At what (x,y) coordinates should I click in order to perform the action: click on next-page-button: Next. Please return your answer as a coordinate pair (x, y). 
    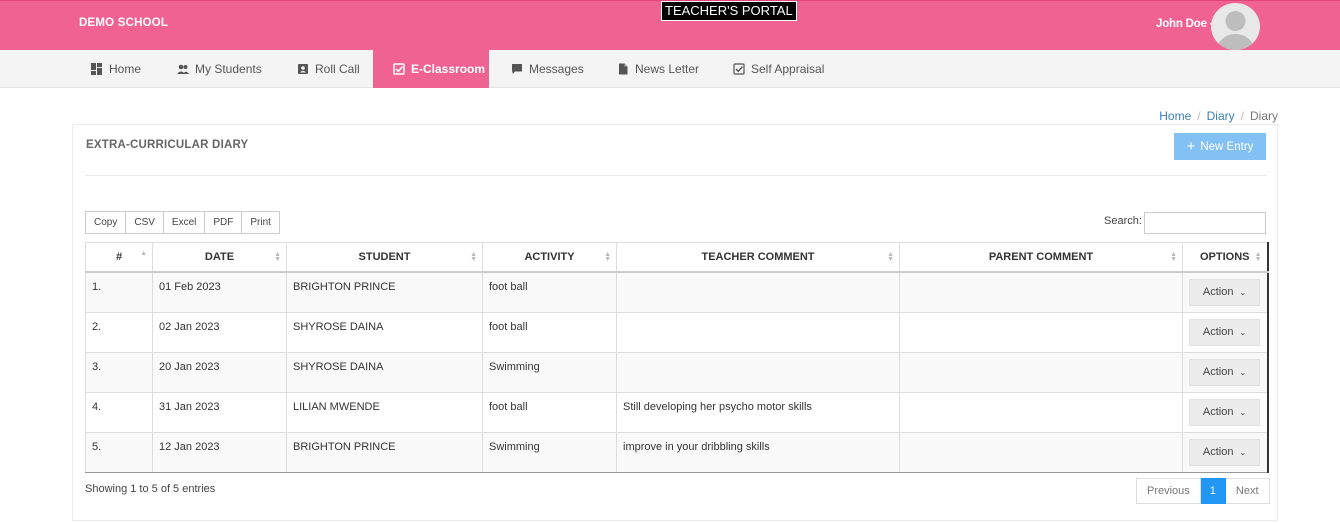
    Looking at the image, I should click on (1247, 491).